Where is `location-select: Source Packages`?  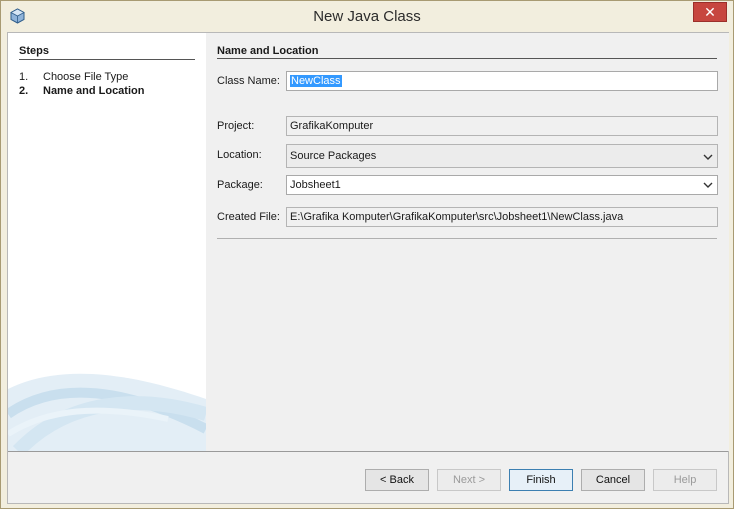
location-select: Source Packages is located at coordinates (502, 156).